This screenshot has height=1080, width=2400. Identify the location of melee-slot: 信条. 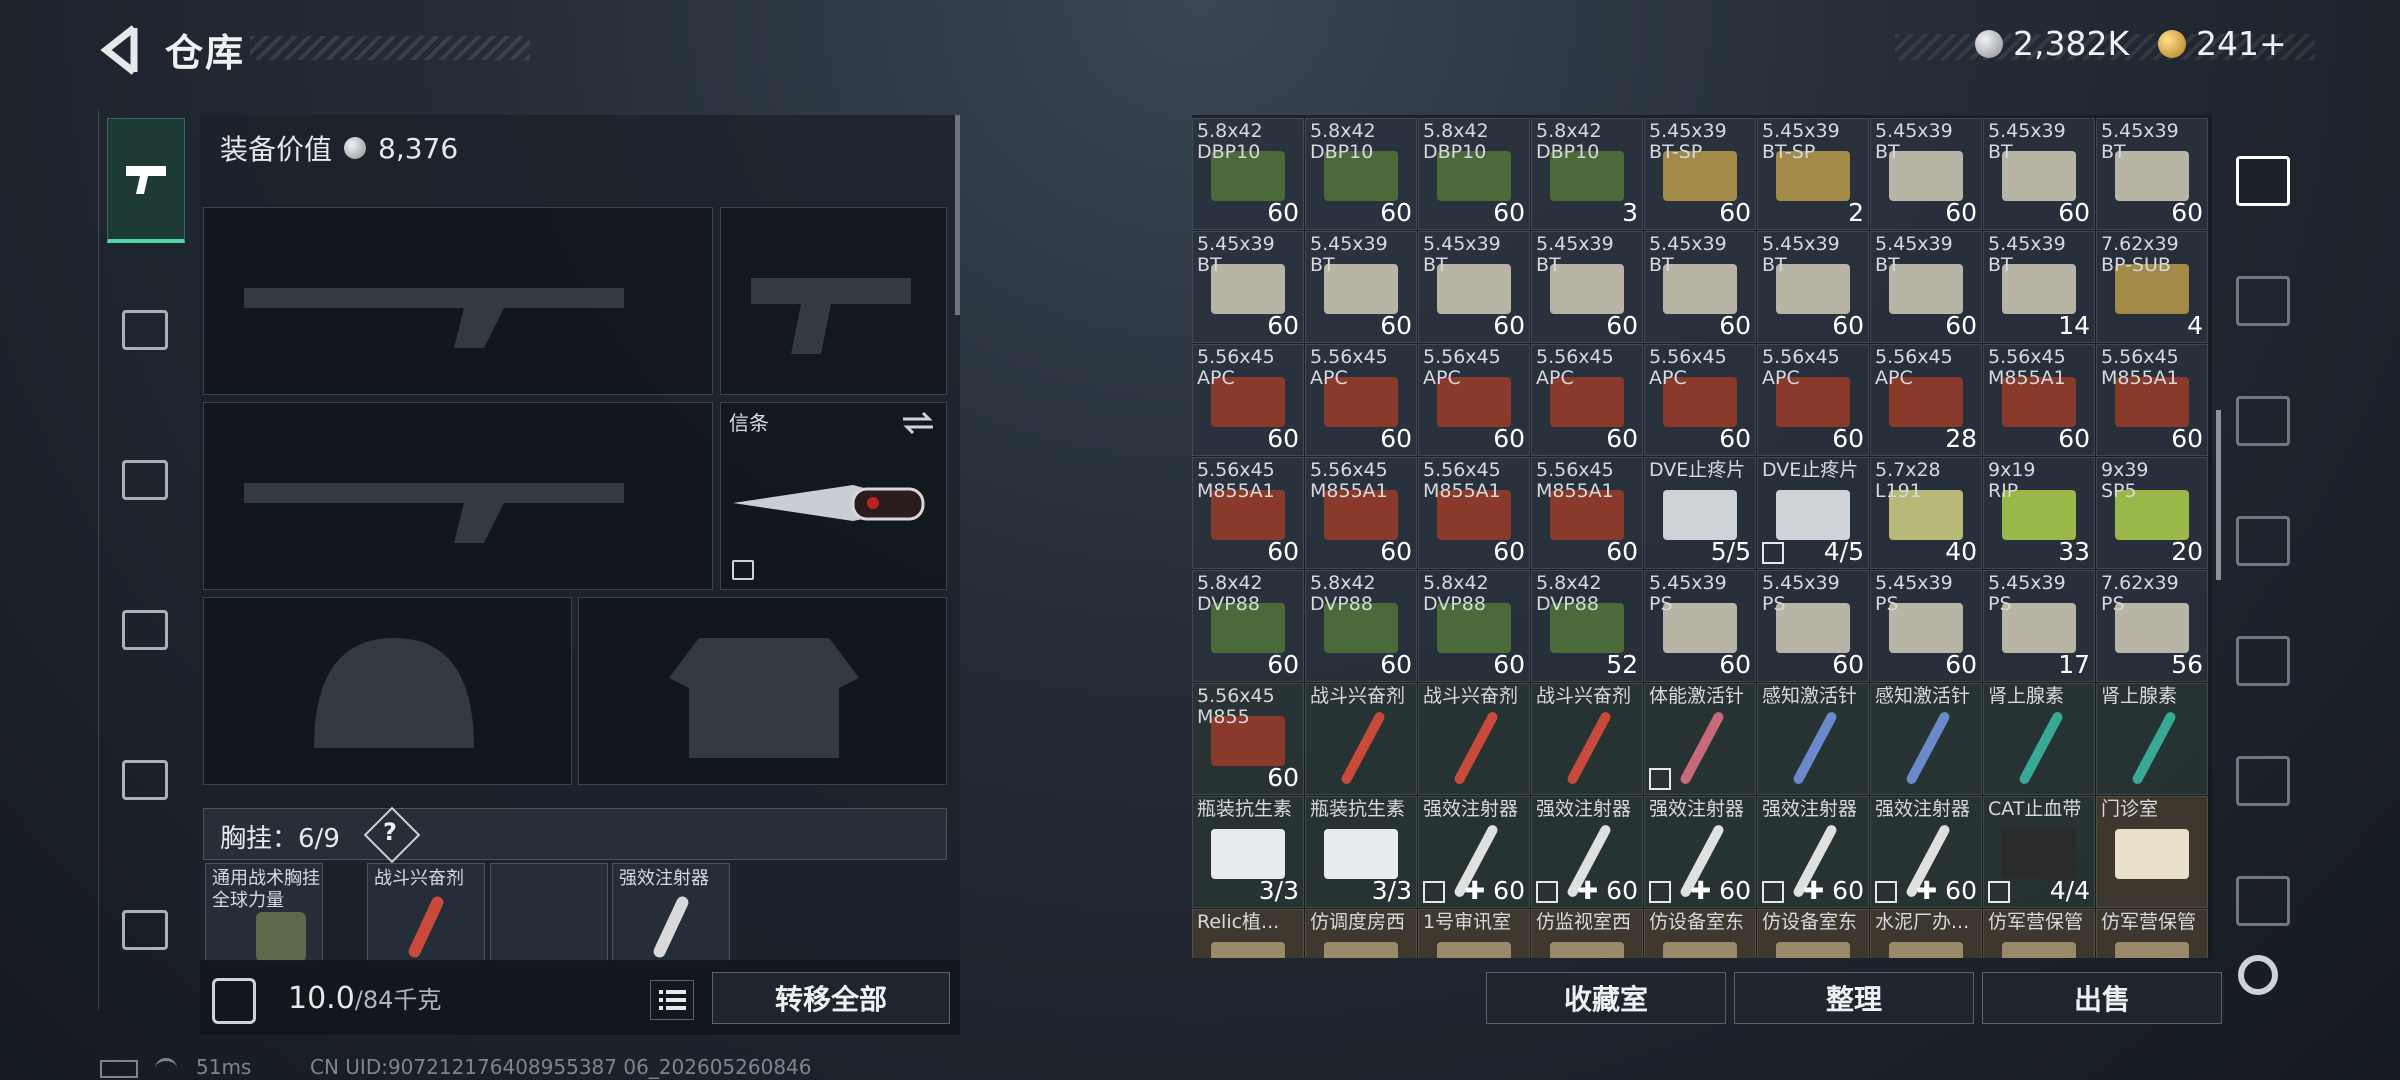
(833, 496).